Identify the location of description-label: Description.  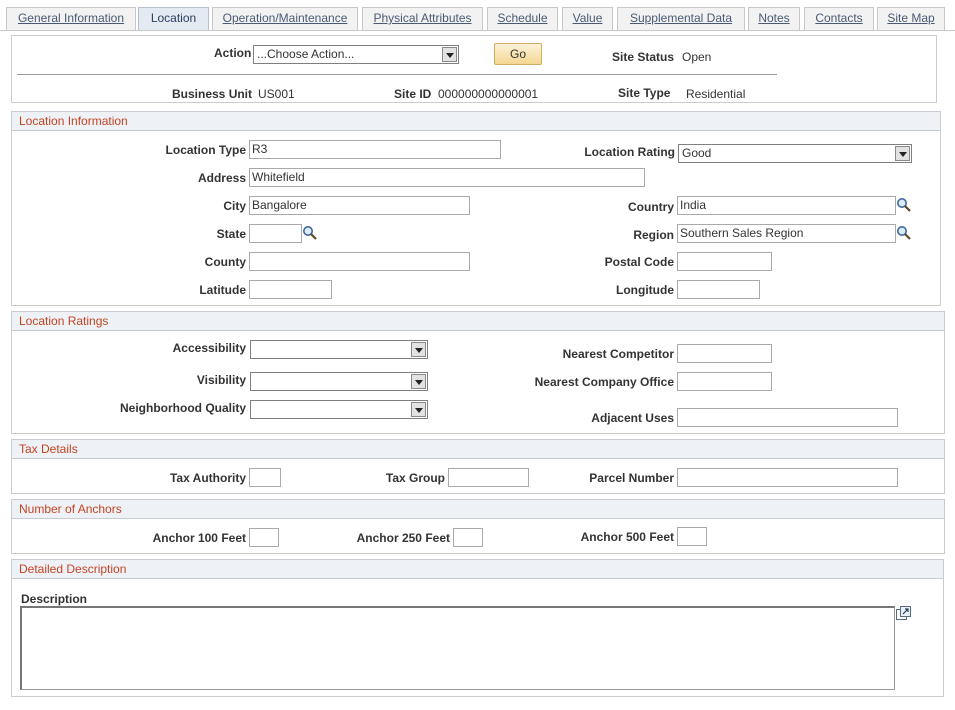
(54, 599).